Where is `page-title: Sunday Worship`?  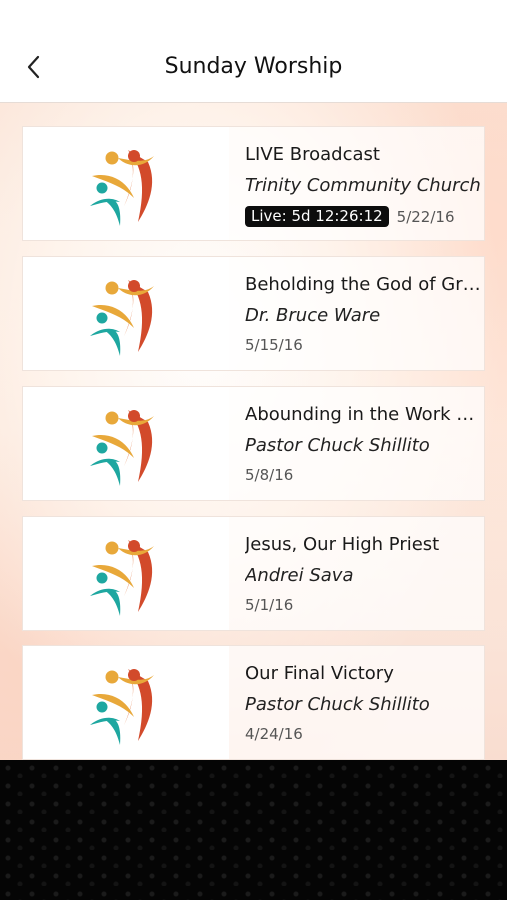
page-title: Sunday Worship is located at coordinates (253, 66).